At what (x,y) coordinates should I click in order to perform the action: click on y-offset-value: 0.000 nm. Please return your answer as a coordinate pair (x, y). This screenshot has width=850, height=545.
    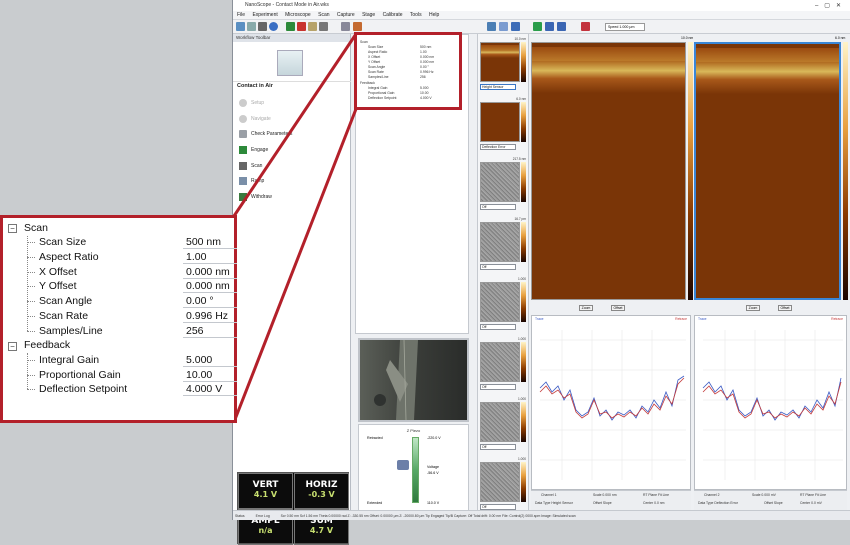
    Looking at the image, I should click on (210, 286).